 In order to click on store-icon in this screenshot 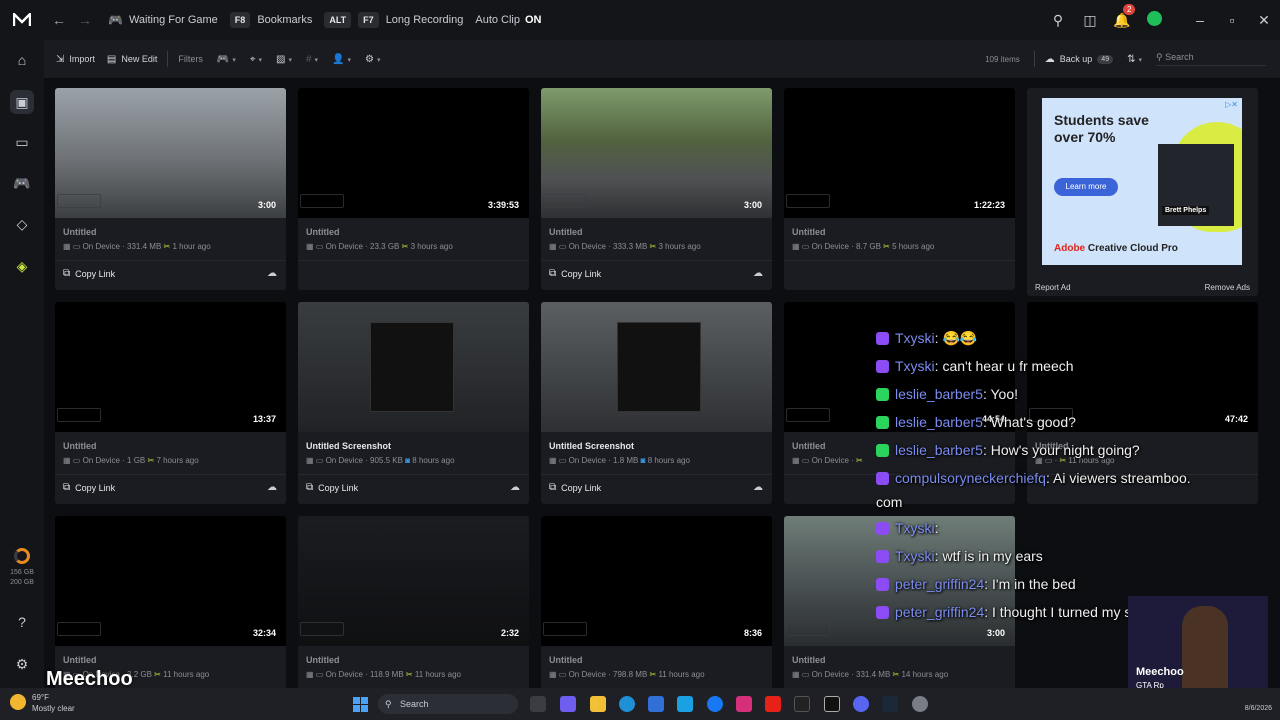, I will do `click(656, 704)`.